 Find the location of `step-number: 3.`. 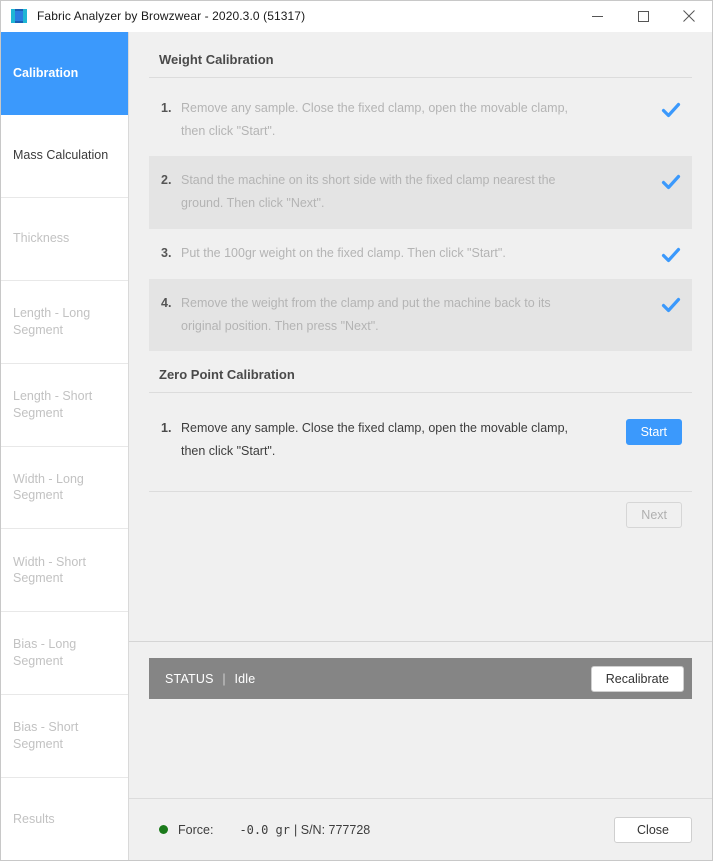

step-number: 3. is located at coordinates (166, 252).